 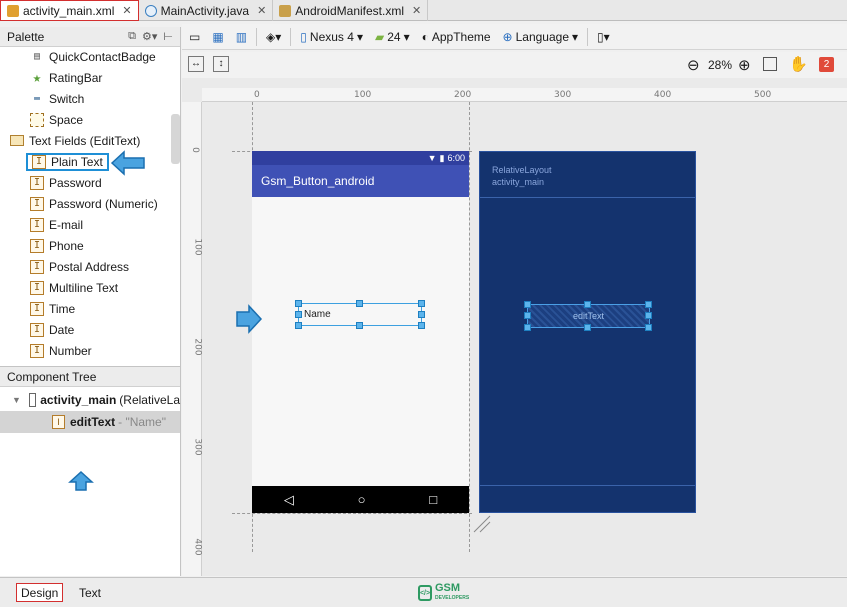 What do you see at coordinates (693, 65) in the screenshot?
I see `zoom-out-icon: ⊖` at bounding box center [693, 65].